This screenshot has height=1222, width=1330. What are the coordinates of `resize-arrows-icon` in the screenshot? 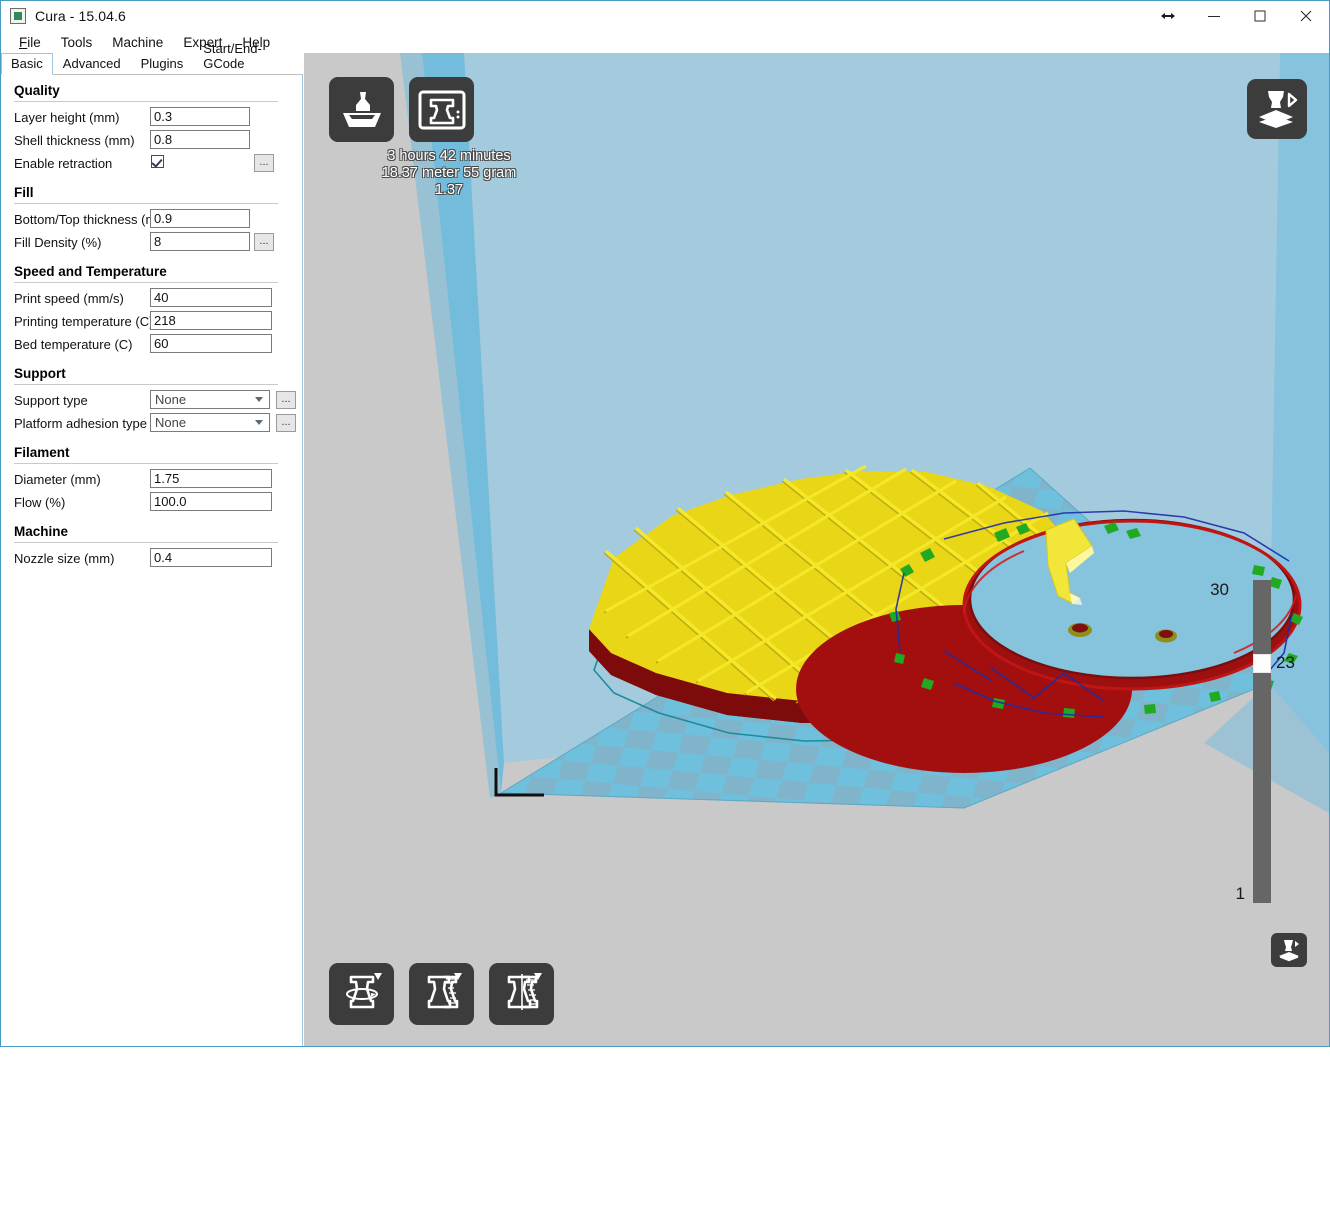 It's located at (1168, 16).